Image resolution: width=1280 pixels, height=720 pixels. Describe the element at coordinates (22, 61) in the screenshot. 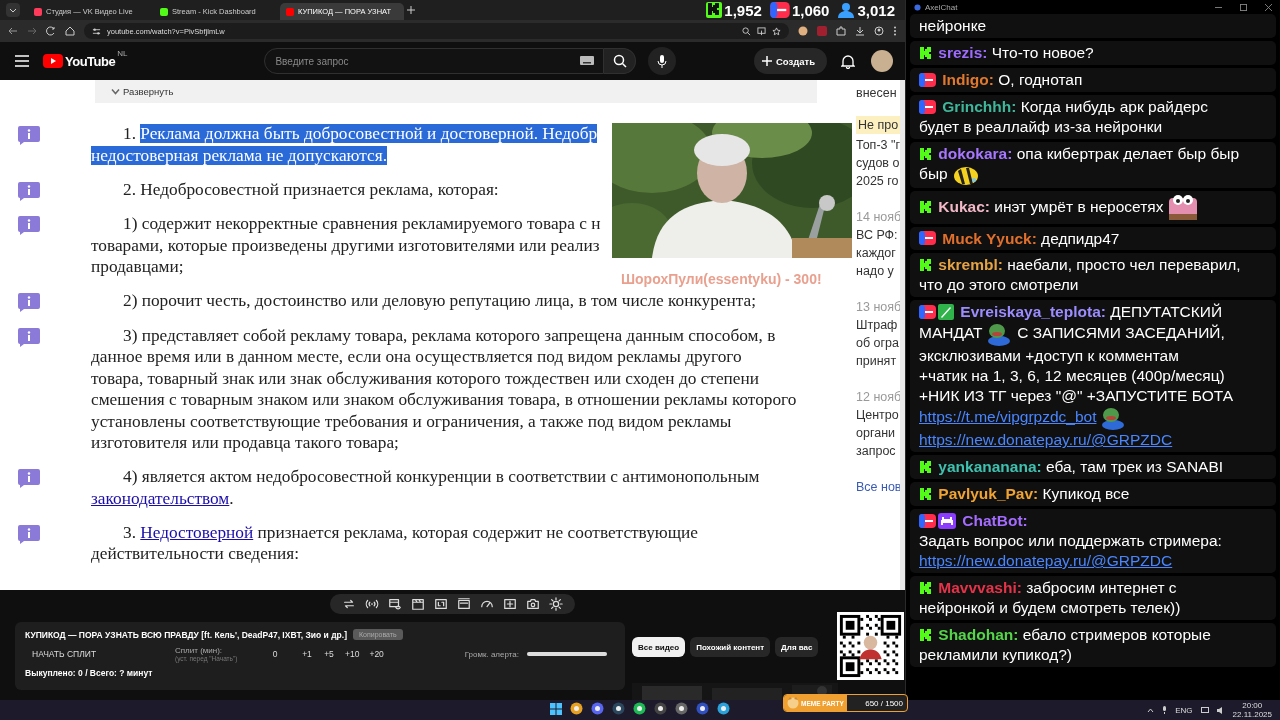

I see `menu-icon` at that location.